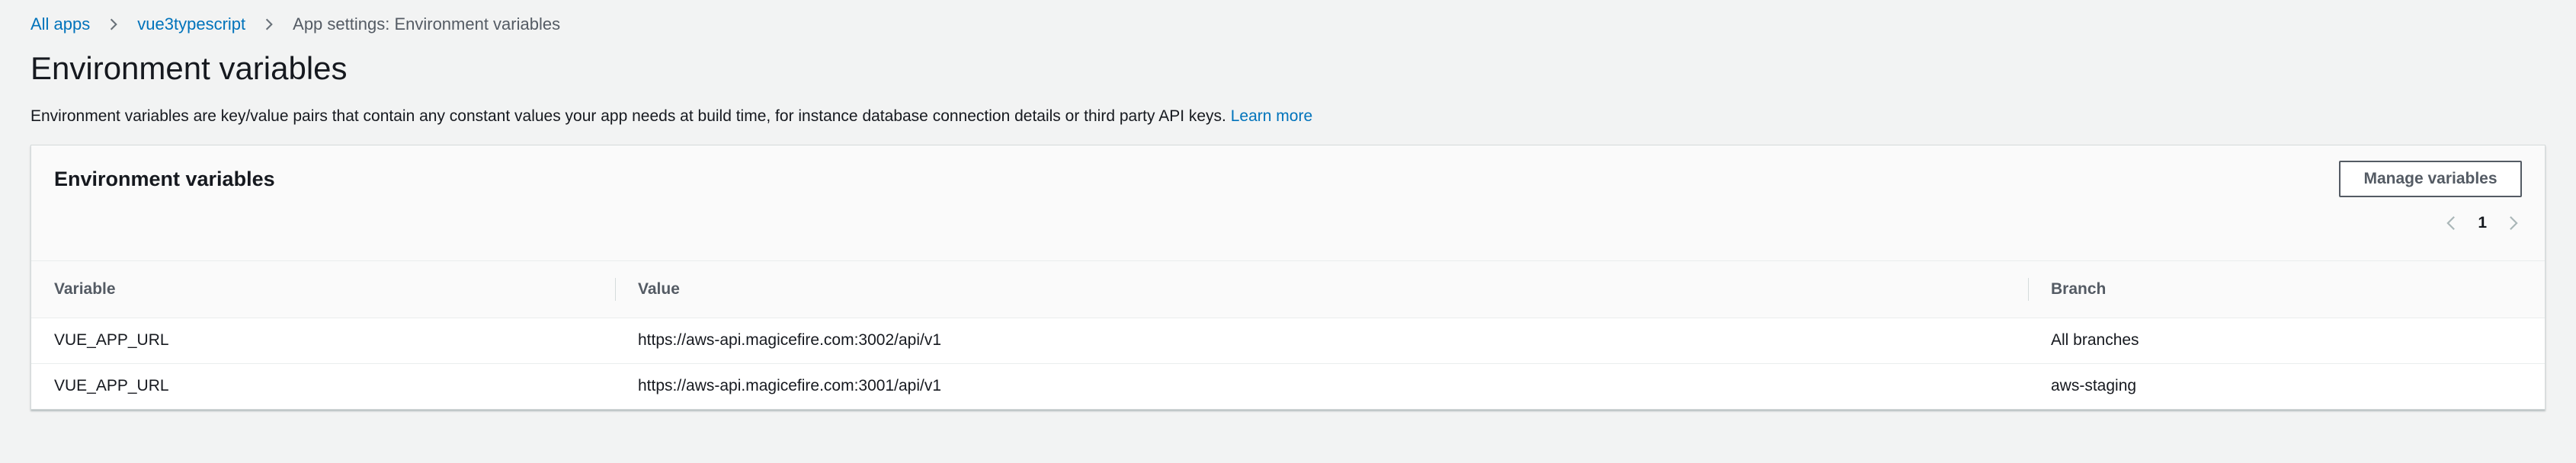  I want to click on page-number: 1, so click(2482, 223).